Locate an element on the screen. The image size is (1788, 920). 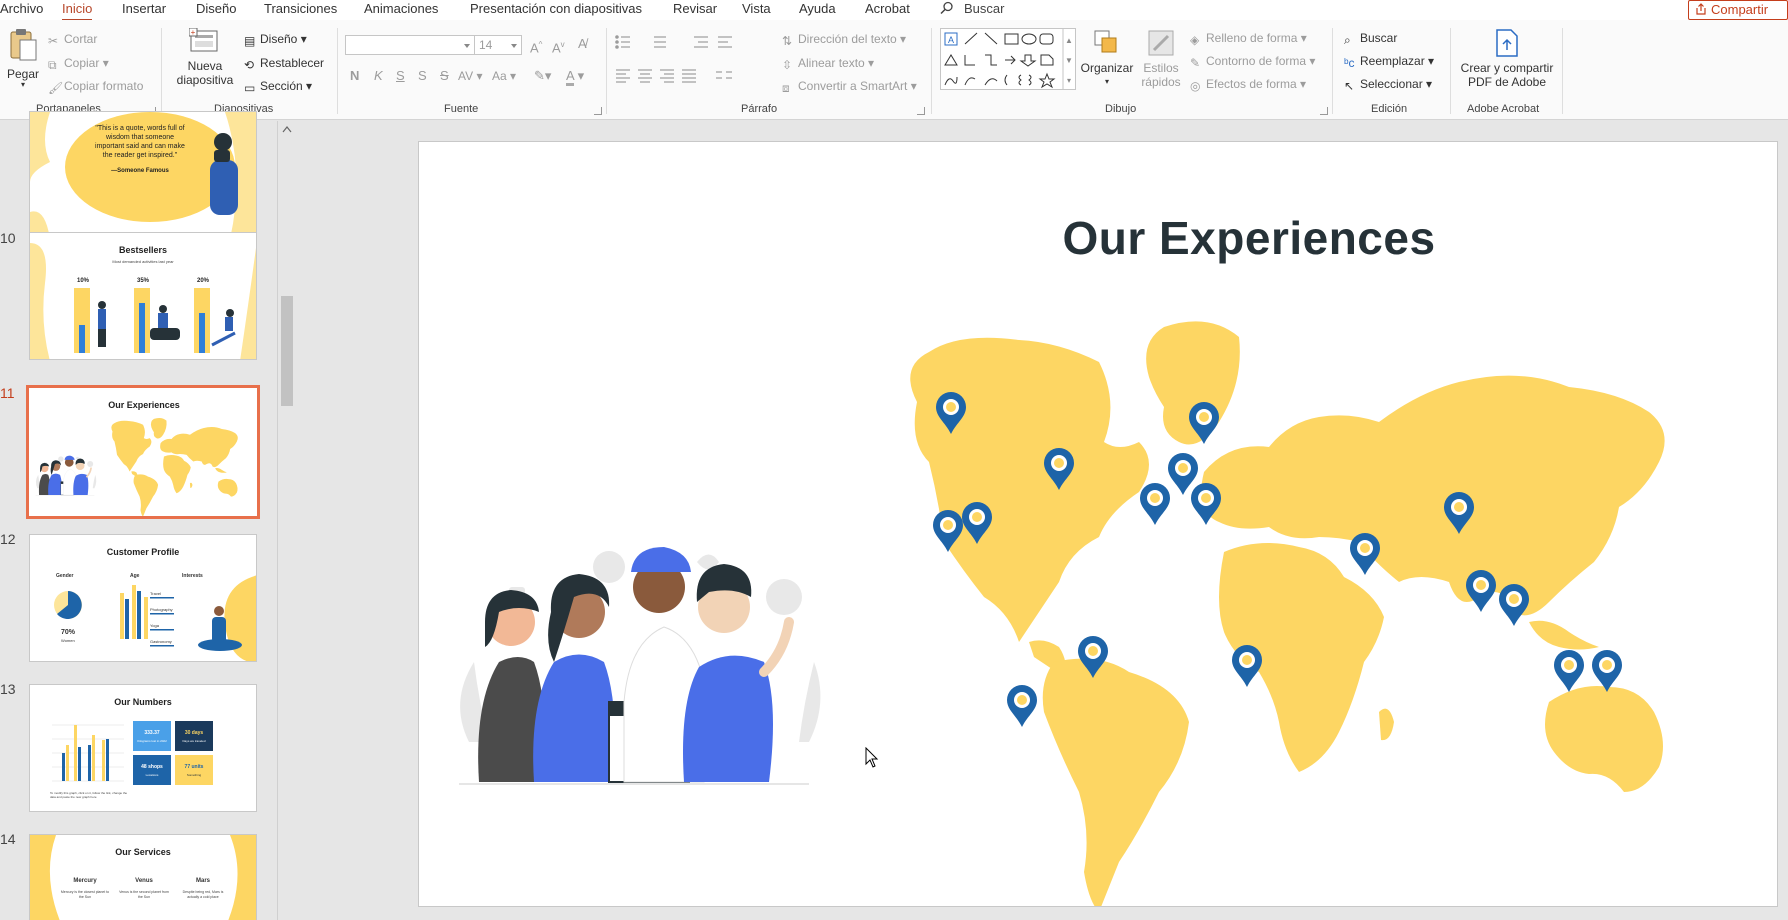
slide-13-box-4-text: Something is located at coordinates (194, 775).